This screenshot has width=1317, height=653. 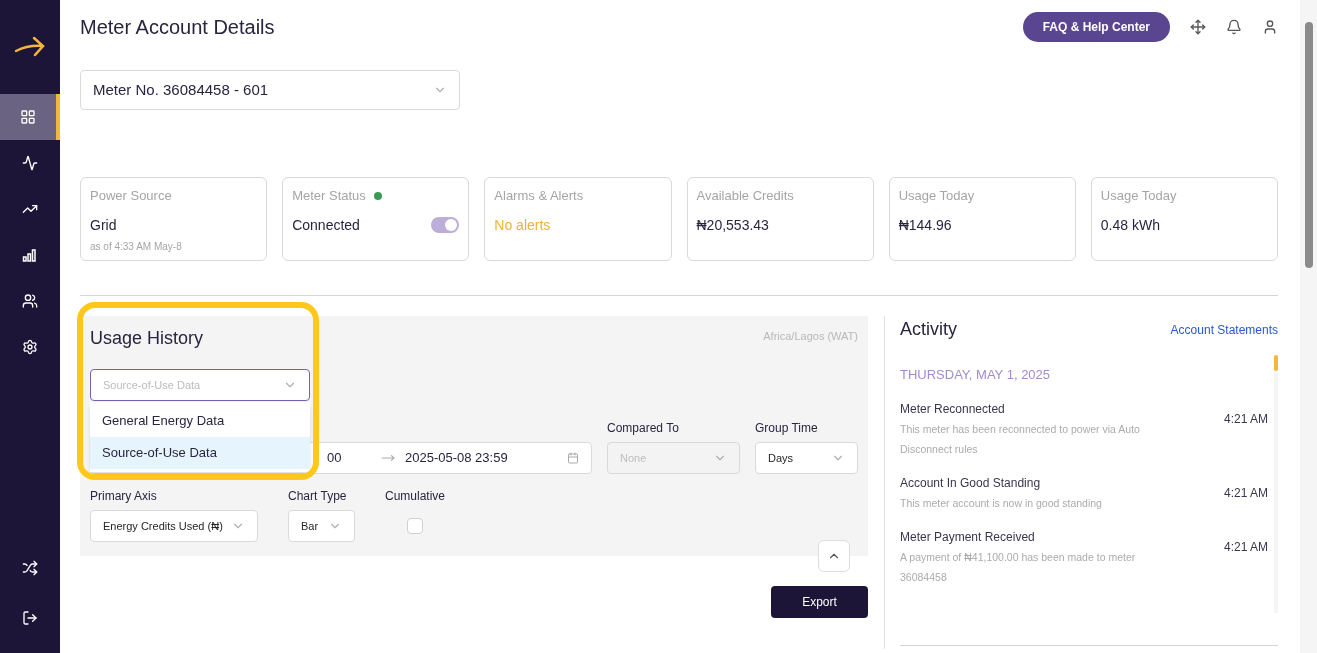 What do you see at coordinates (124, 496) in the screenshot?
I see `field-label: Primary Axis` at bounding box center [124, 496].